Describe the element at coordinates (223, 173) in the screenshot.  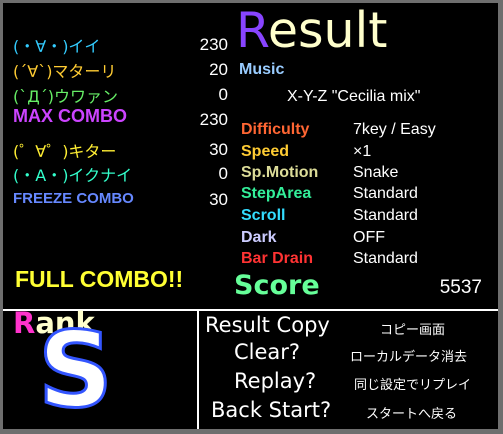
I see `judge-value-ikunai: 0` at that location.